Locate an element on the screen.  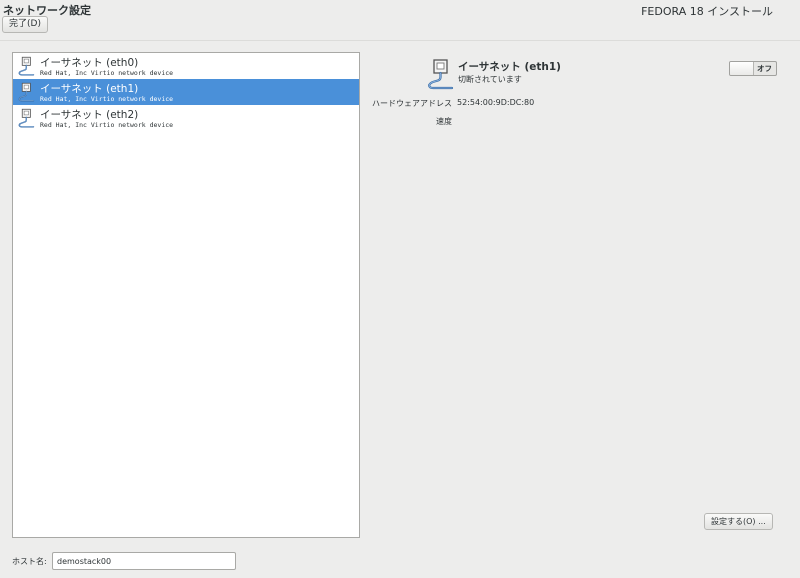
hardware-address-label: ハードウェアアドレス is located at coordinates (412, 103).